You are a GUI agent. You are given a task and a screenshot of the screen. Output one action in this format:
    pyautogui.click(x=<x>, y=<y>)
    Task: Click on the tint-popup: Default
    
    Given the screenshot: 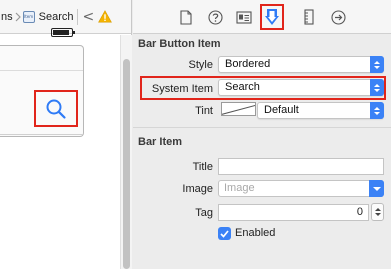 What is the action you would take?
    pyautogui.click(x=320, y=110)
    